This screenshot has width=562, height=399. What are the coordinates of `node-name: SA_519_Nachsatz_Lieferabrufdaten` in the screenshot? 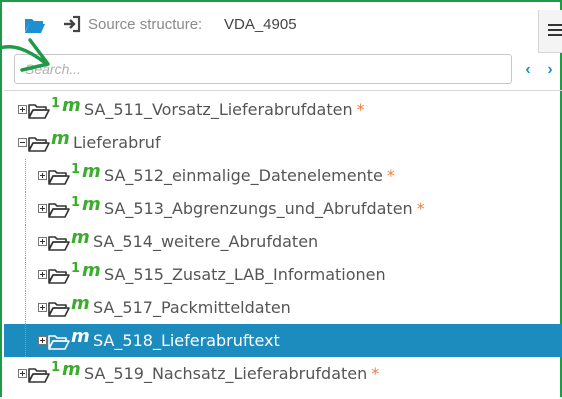 It's located at (226, 373).